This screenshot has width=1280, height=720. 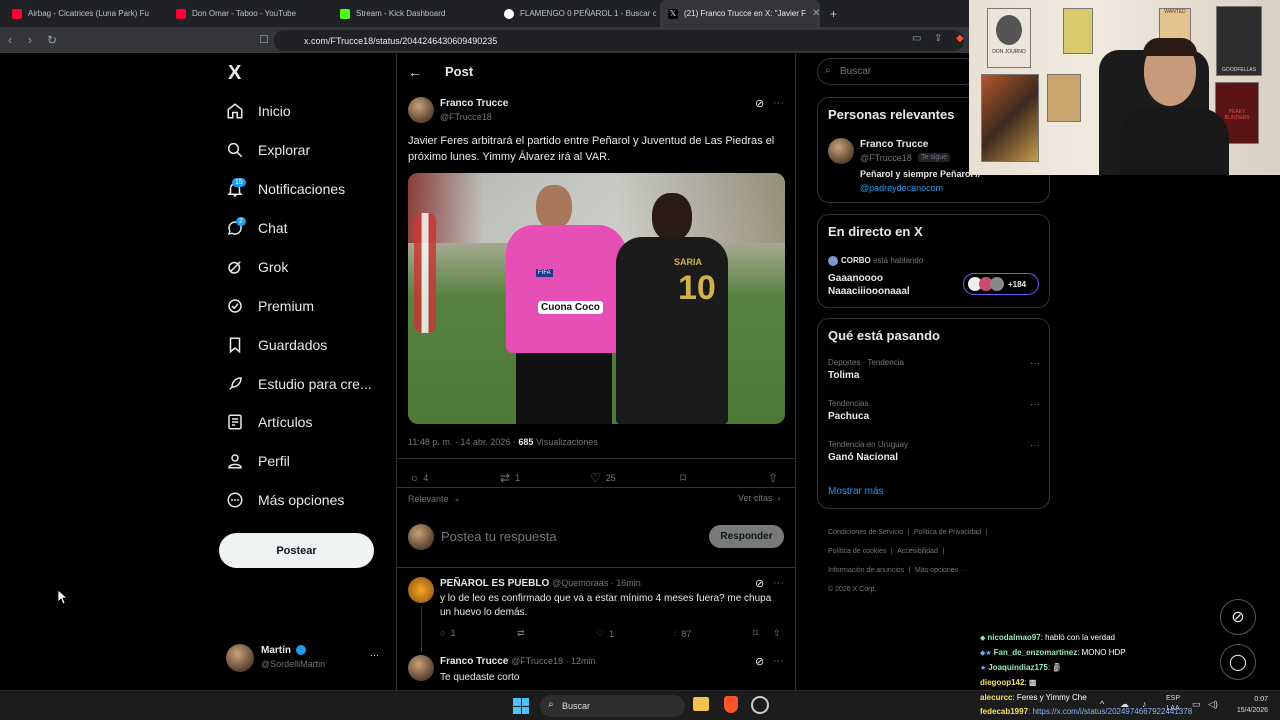 I want to click on footer-link: Accesibilidad, so click(x=917, y=551).